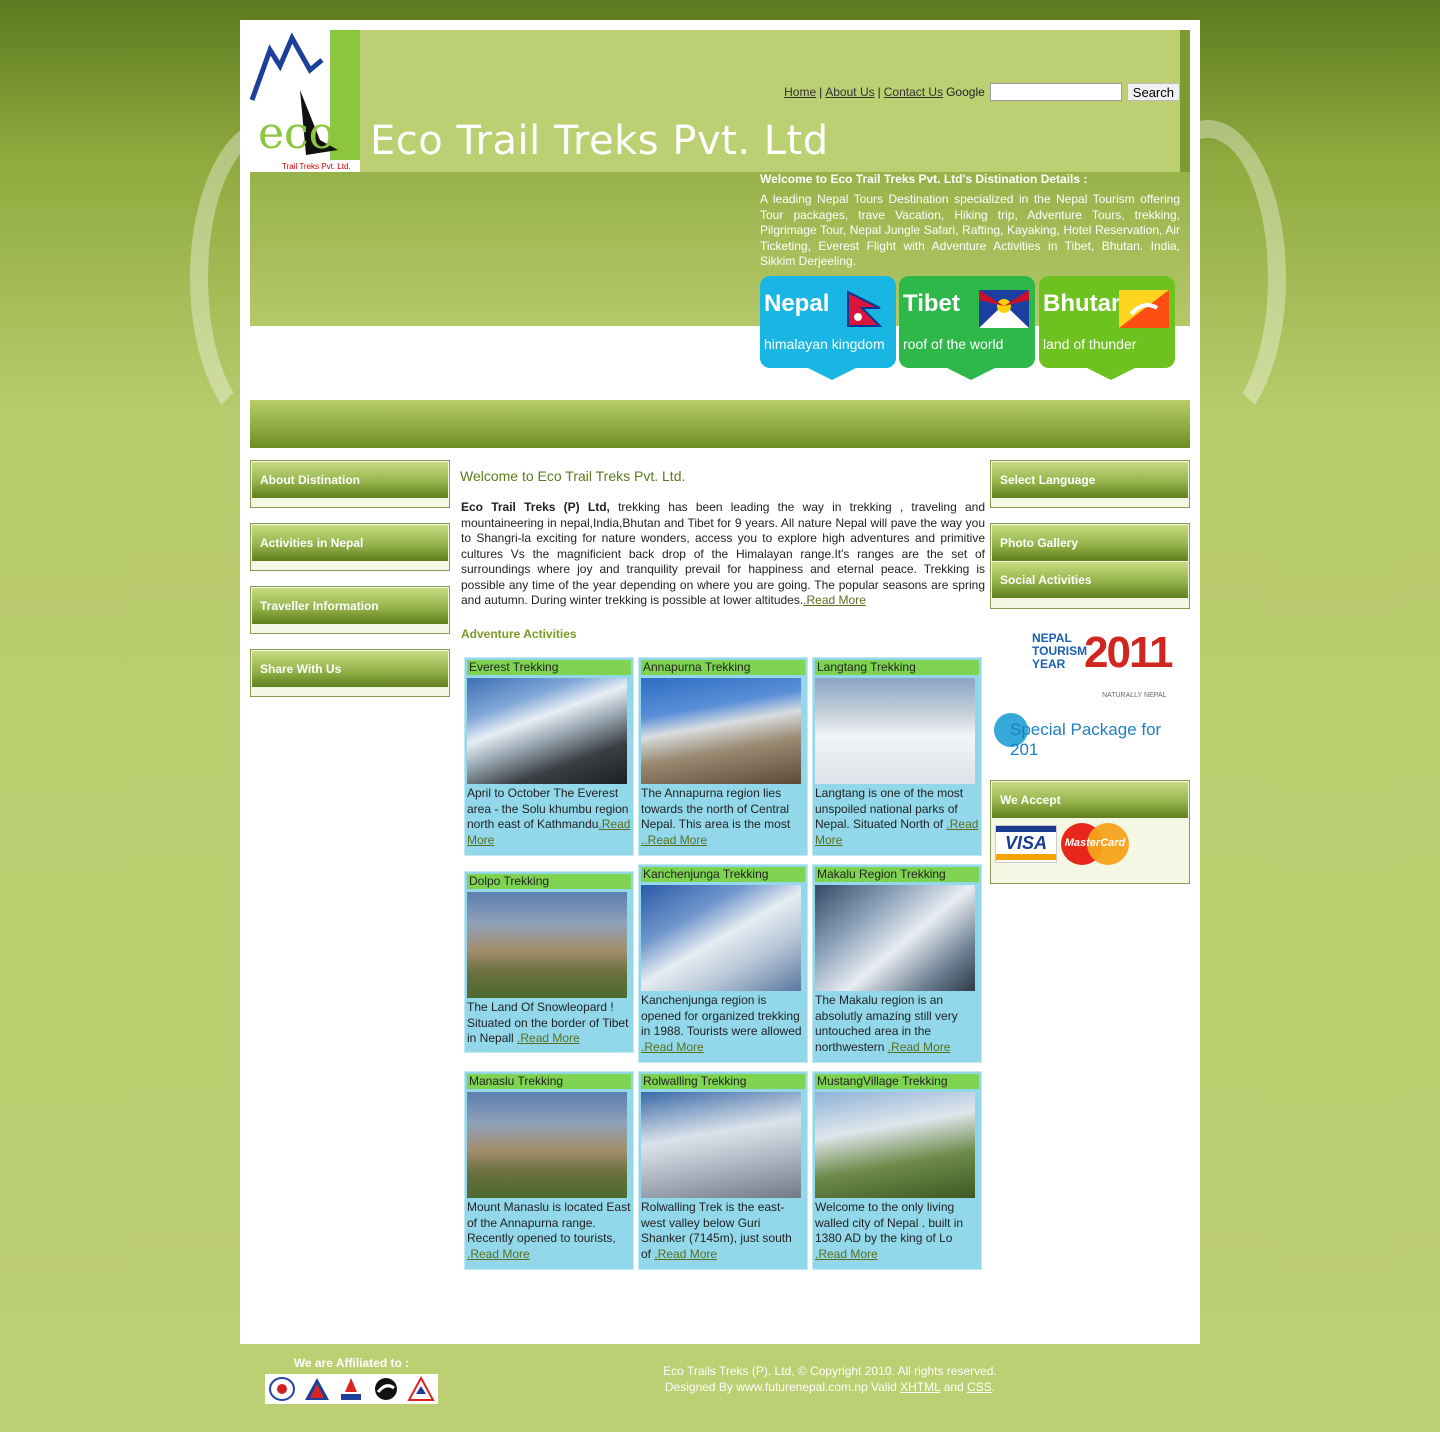  Describe the element at coordinates (1090, 344) in the screenshot. I see `destination-tagline: land of thunder` at that location.